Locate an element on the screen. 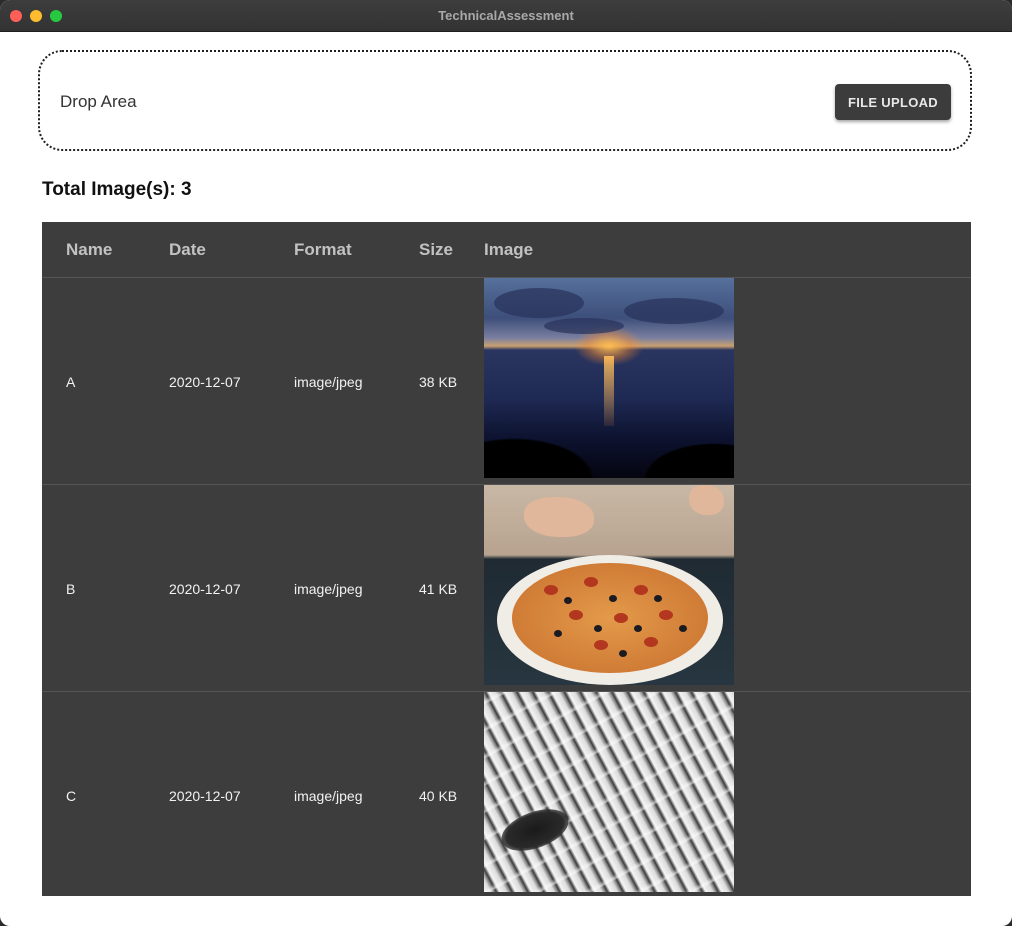 The height and width of the screenshot is (926, 1012). cell-size: 41 KB is located at coordinates (438, 589).